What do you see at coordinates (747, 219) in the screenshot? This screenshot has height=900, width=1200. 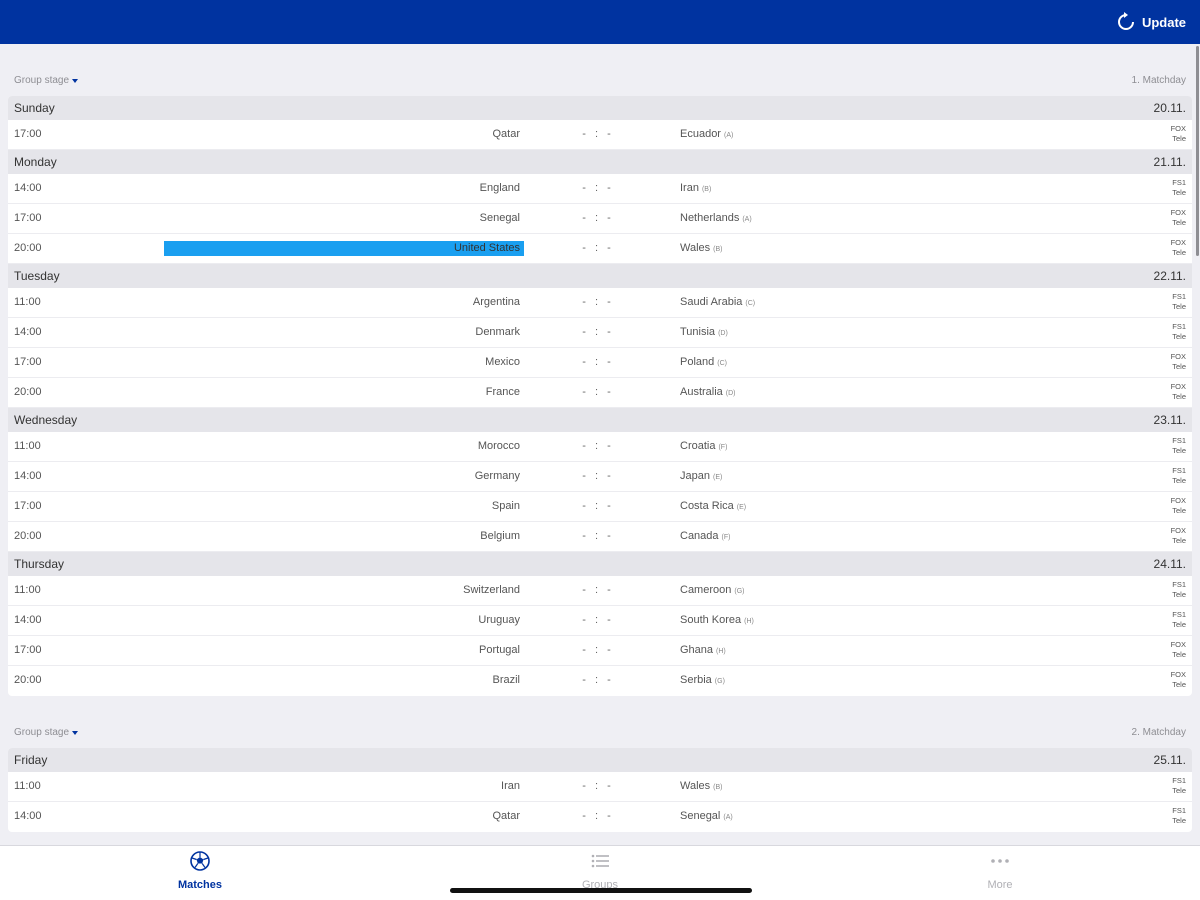 I see `group-label: (A)` at bounding box center [747, 219].